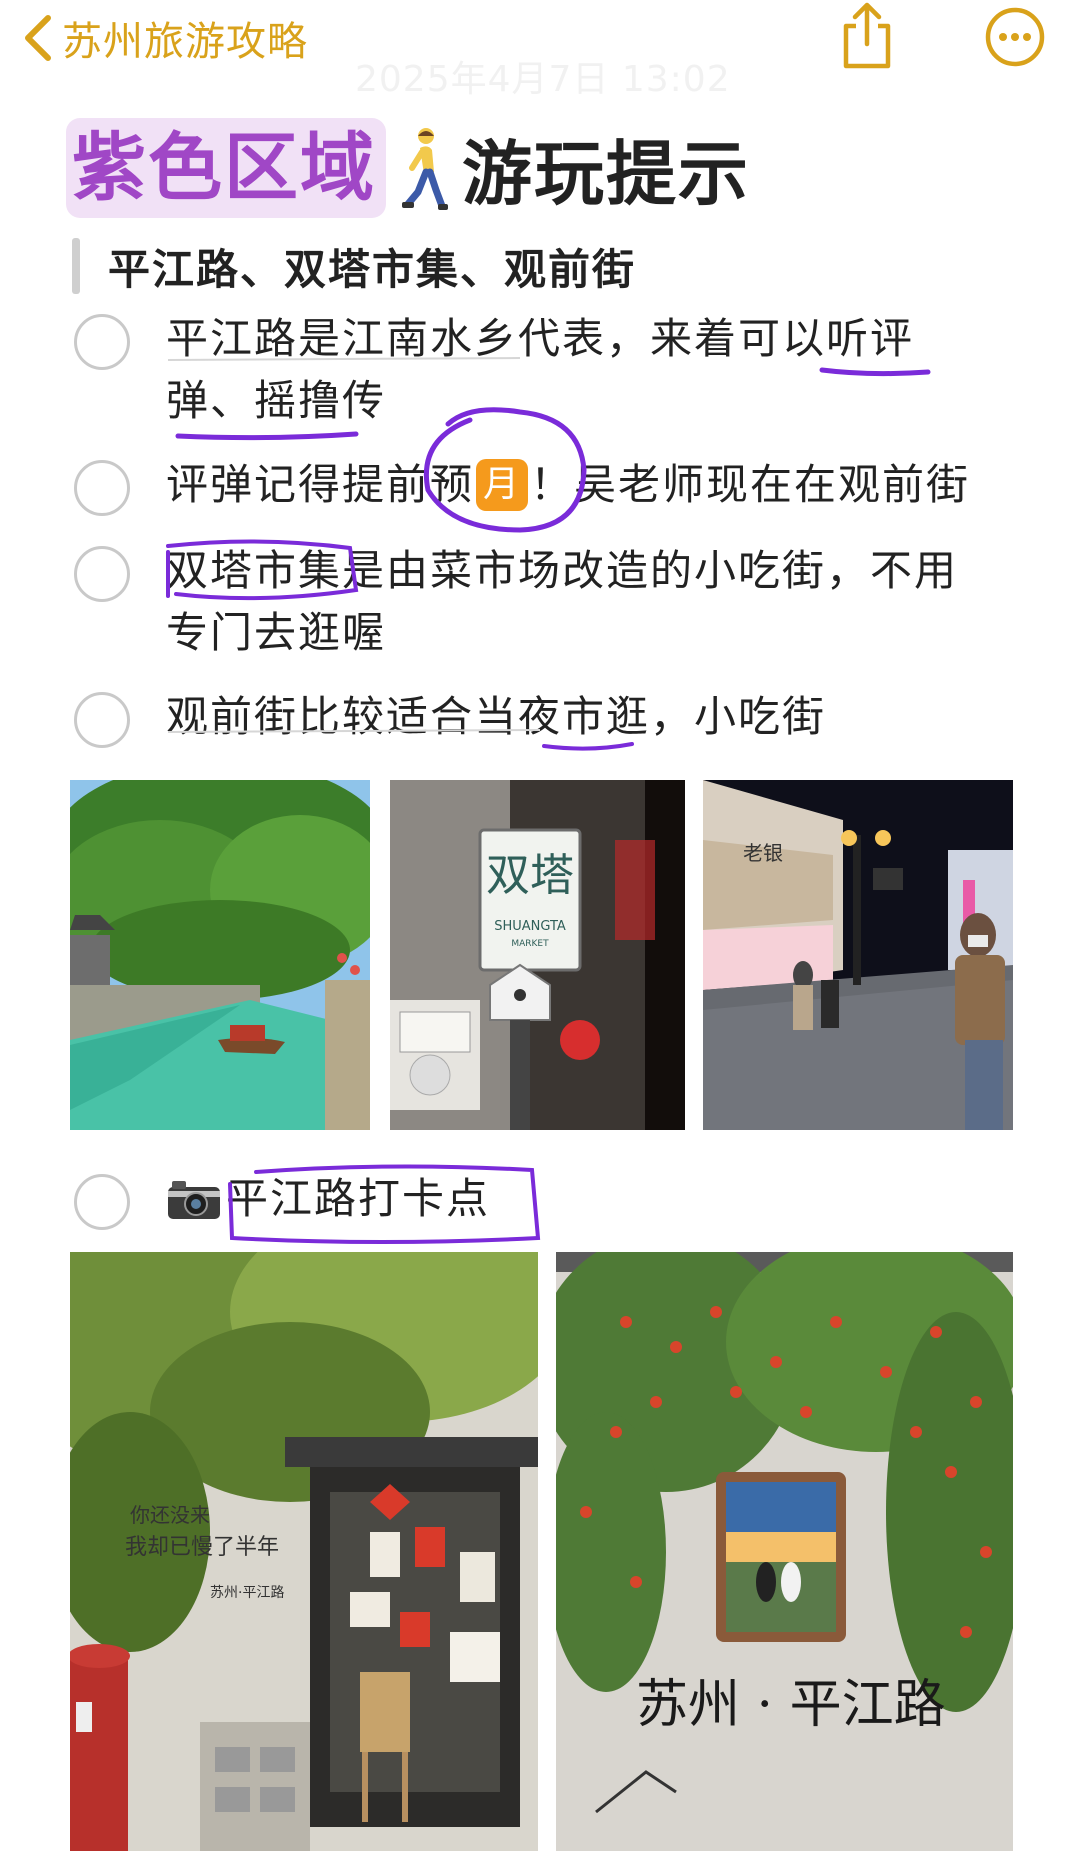 The height and width of the screenshot is (1851, 1080). Describe the element at coordinates (750, 484) in the screenshot. I see `item-text-part: ！吴老师现在在观前街` at that location.